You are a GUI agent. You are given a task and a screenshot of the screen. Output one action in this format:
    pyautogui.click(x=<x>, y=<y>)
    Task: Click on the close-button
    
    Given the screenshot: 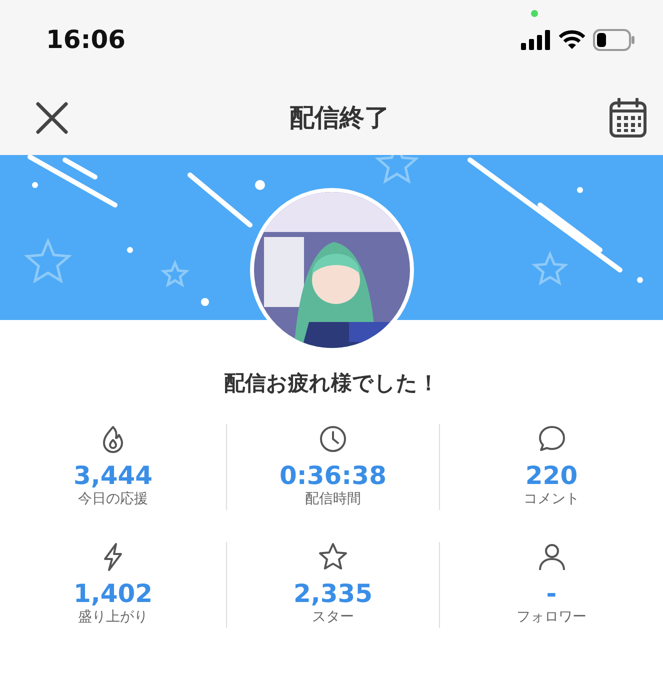 What is the action you would take?
    pyautogui.click(x=52, y=118)
    